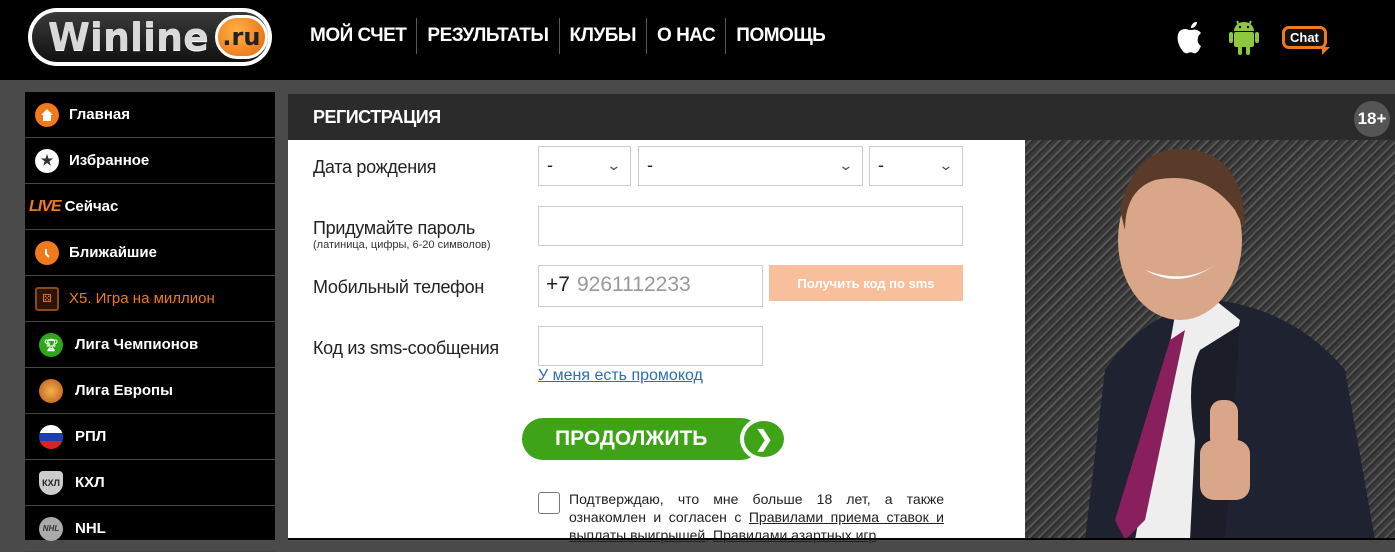 The image size is (1395, 552). I want to click on nav-help: ПОМОЩЬ, so click(780, 36).